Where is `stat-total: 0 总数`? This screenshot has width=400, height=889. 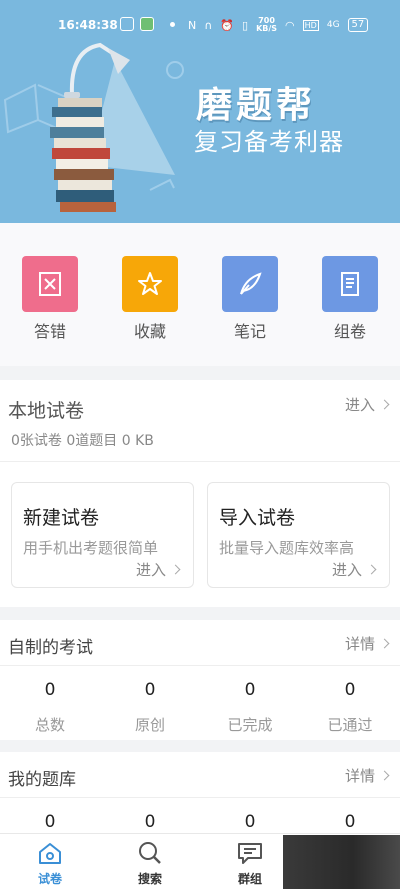
stat-total: 0 总数 is located at coordinates (50, 707).